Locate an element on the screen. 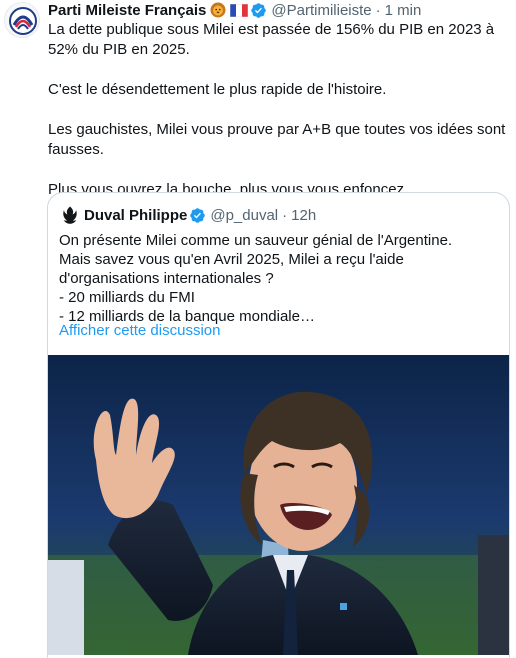  france-flag-emoji is located at coordinates (239, 10).